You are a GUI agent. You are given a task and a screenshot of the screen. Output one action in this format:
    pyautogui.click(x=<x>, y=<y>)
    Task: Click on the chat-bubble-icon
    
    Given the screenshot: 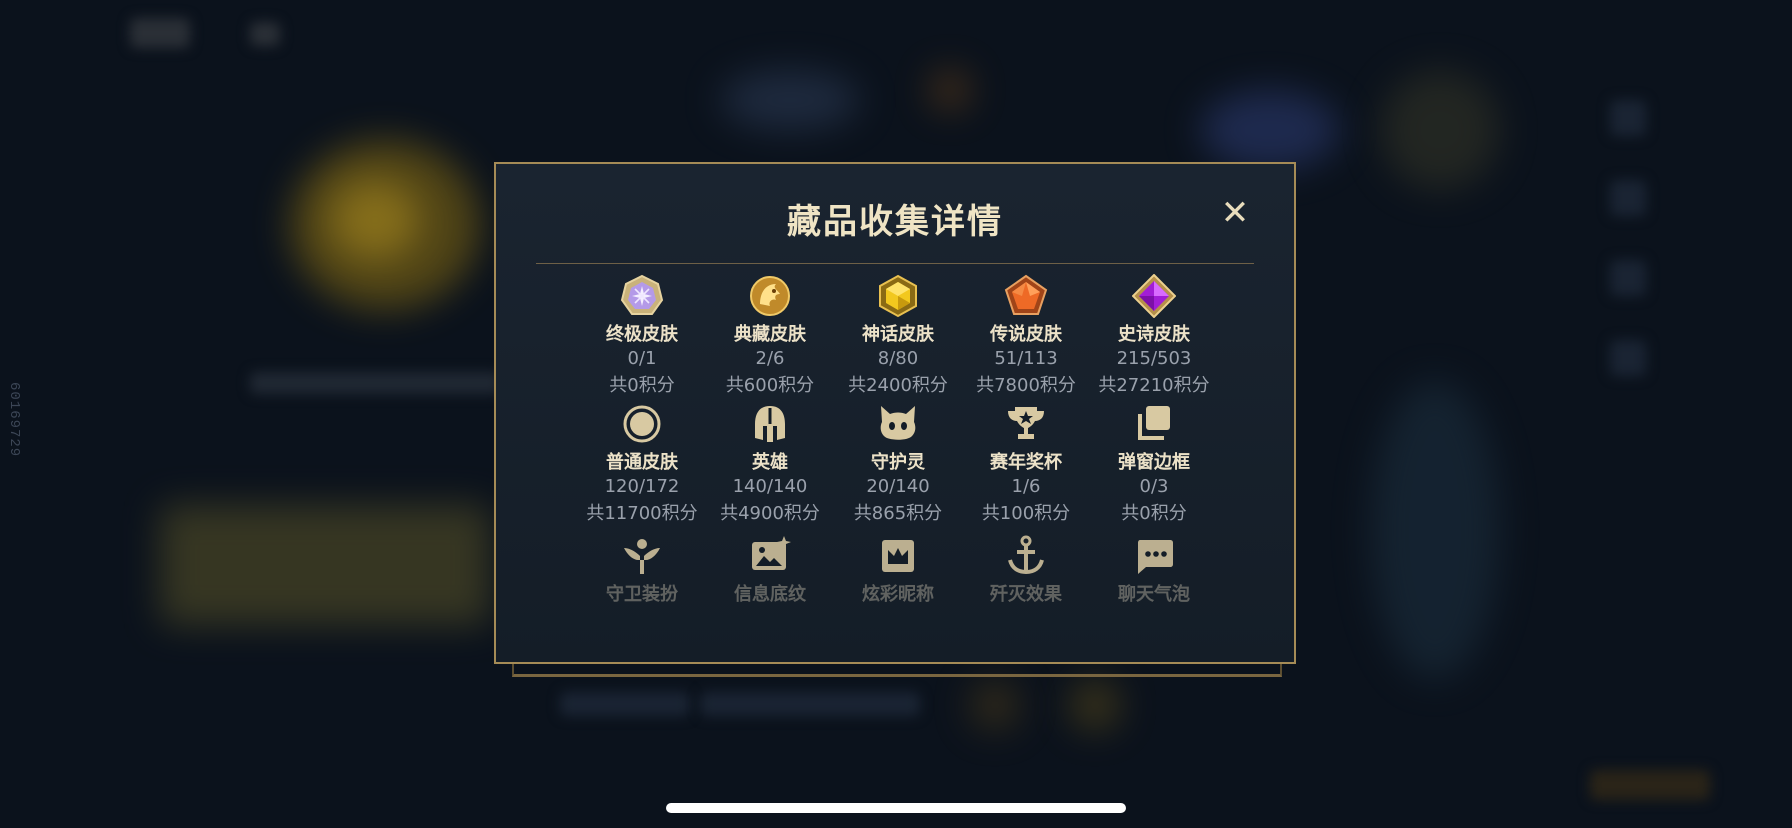 What is the action you would take?
    pyautogui.click(x=1155, y=557)
    